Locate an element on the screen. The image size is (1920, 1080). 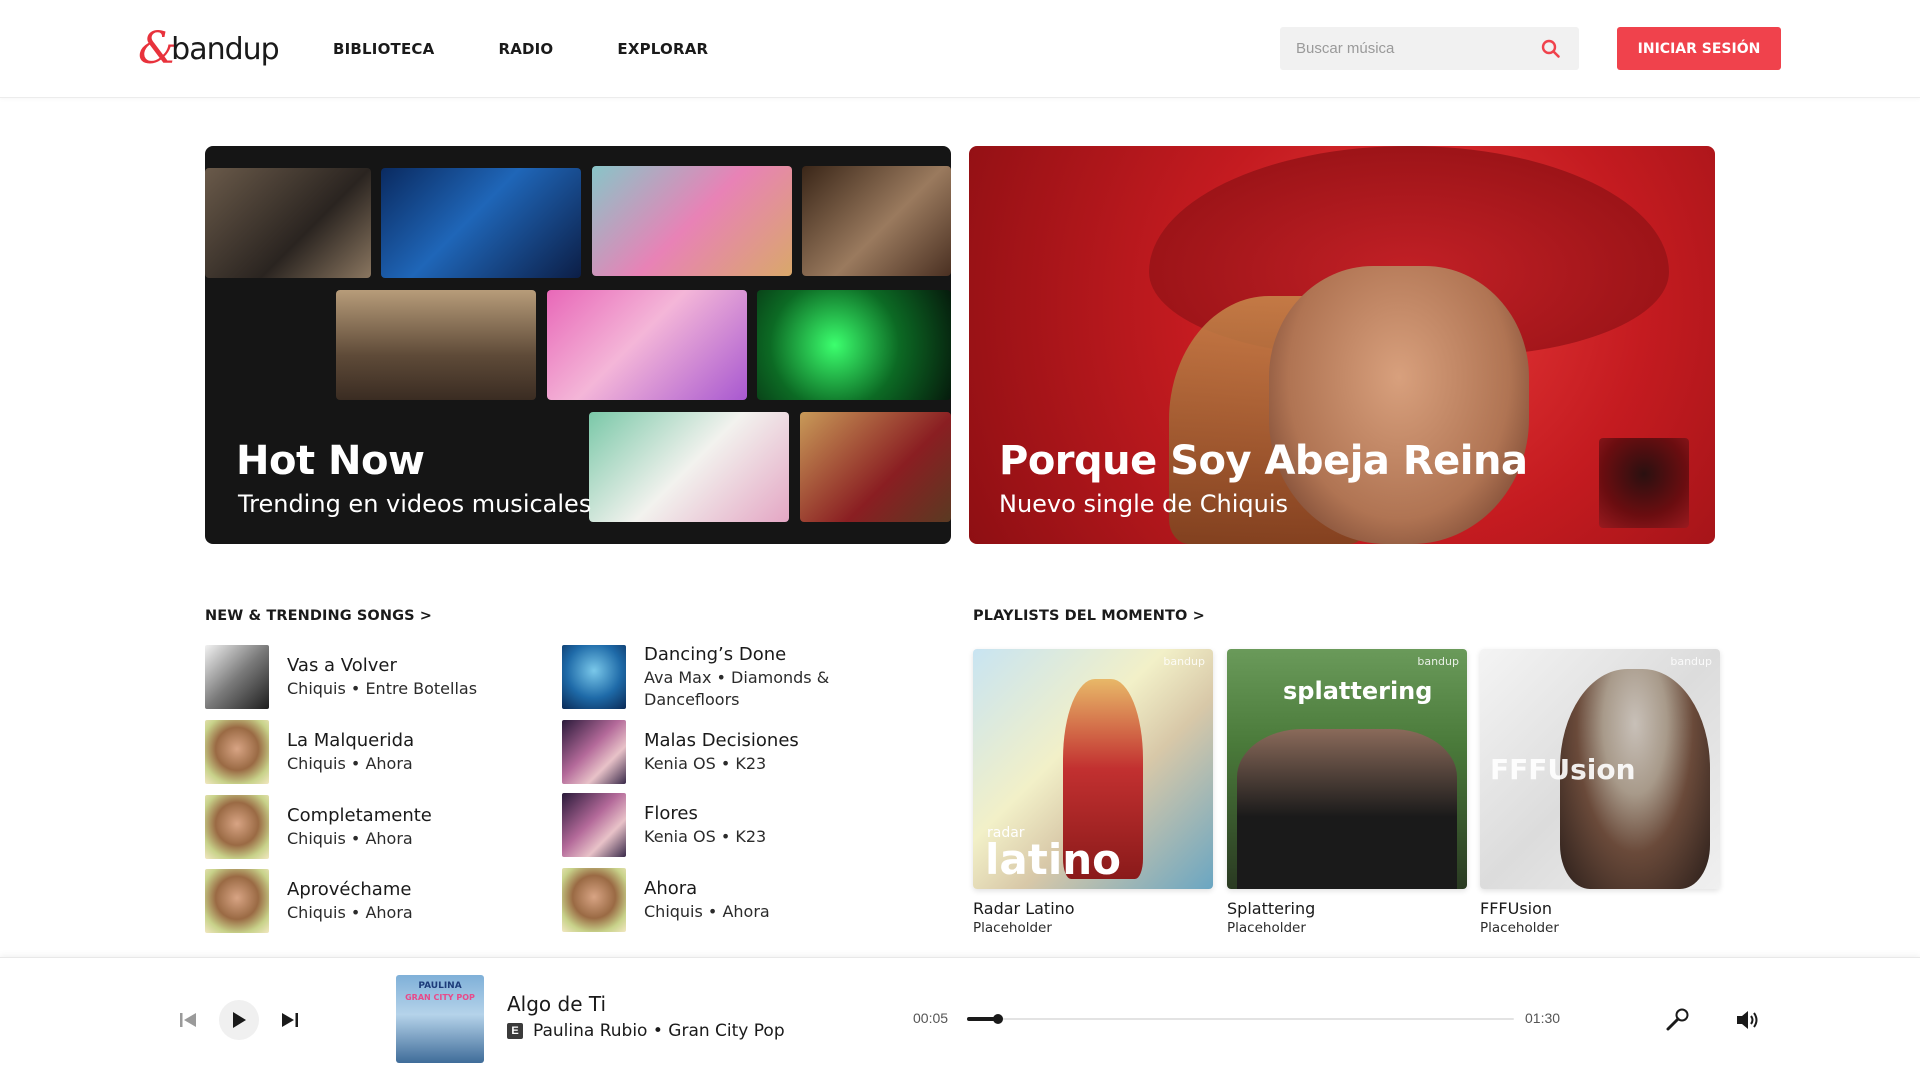
playlists-section-title: PLAYLISTS DEL MOMENTO > is located at coordinates (1089, 616).